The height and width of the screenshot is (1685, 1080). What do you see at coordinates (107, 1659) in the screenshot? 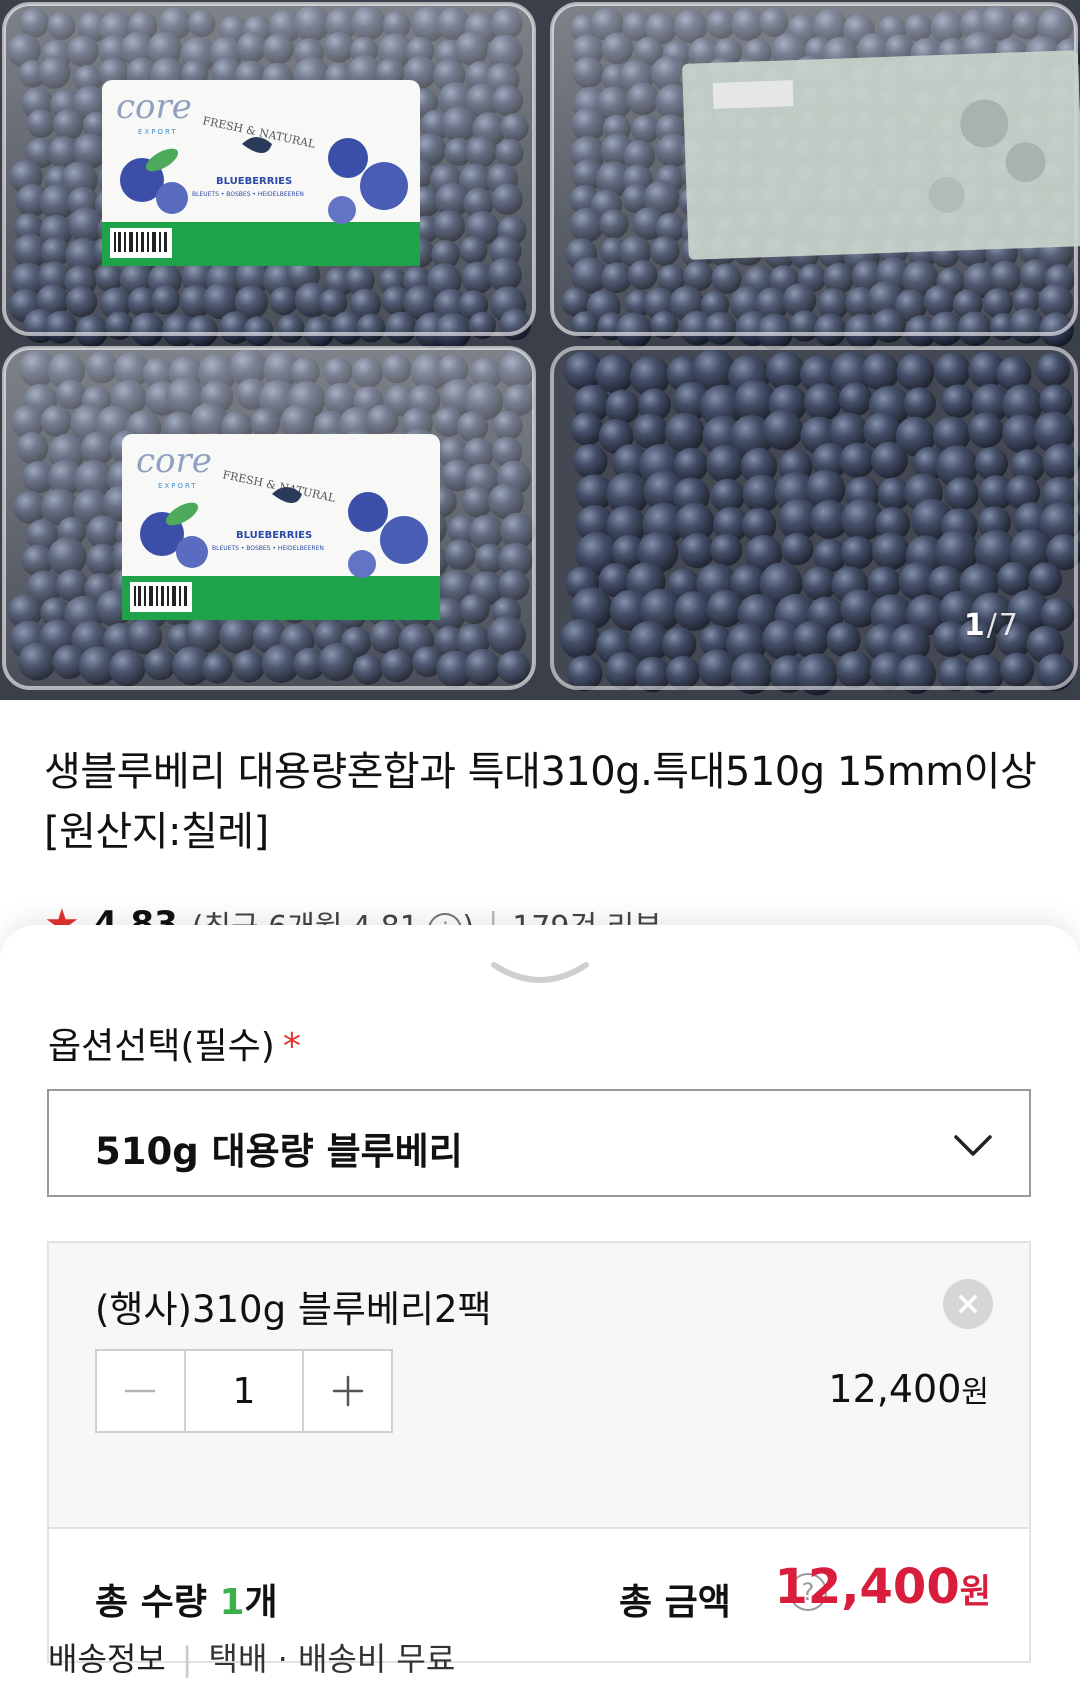
I see `shipping-label: 배송정보` at bounding box center [107, 1659].